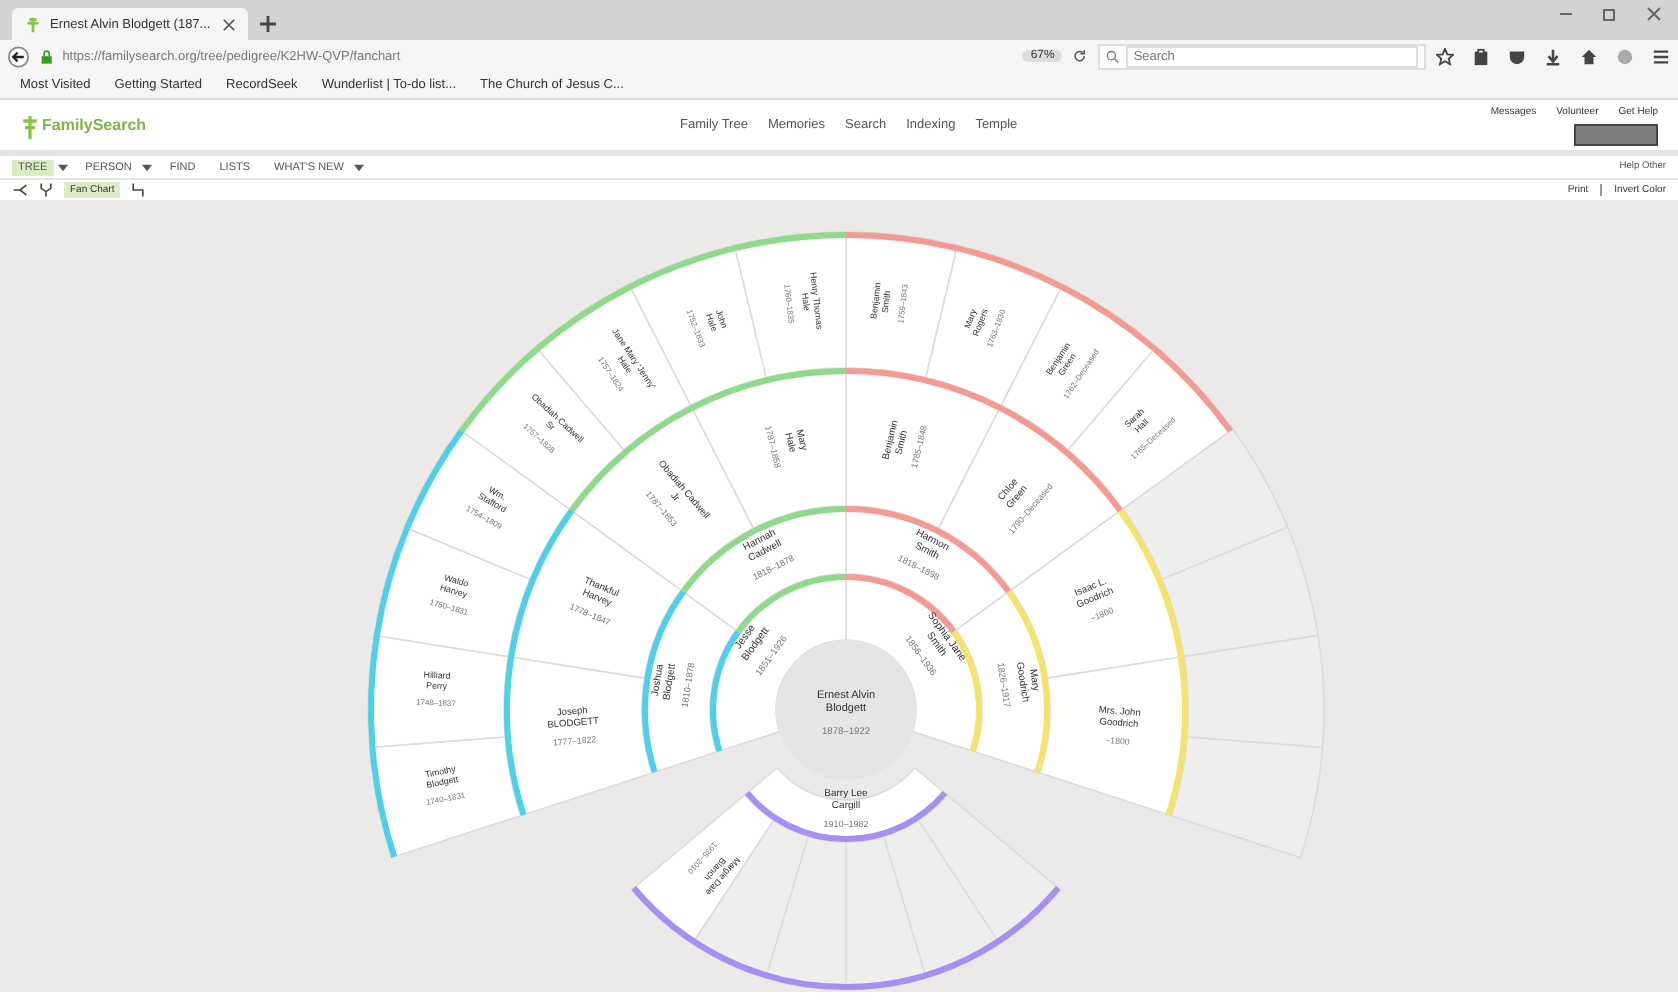 The image size is (1678, 1000). Describe the element at coordinates (1661, 56) in the screenshot. I see `menu-icon` at that location.